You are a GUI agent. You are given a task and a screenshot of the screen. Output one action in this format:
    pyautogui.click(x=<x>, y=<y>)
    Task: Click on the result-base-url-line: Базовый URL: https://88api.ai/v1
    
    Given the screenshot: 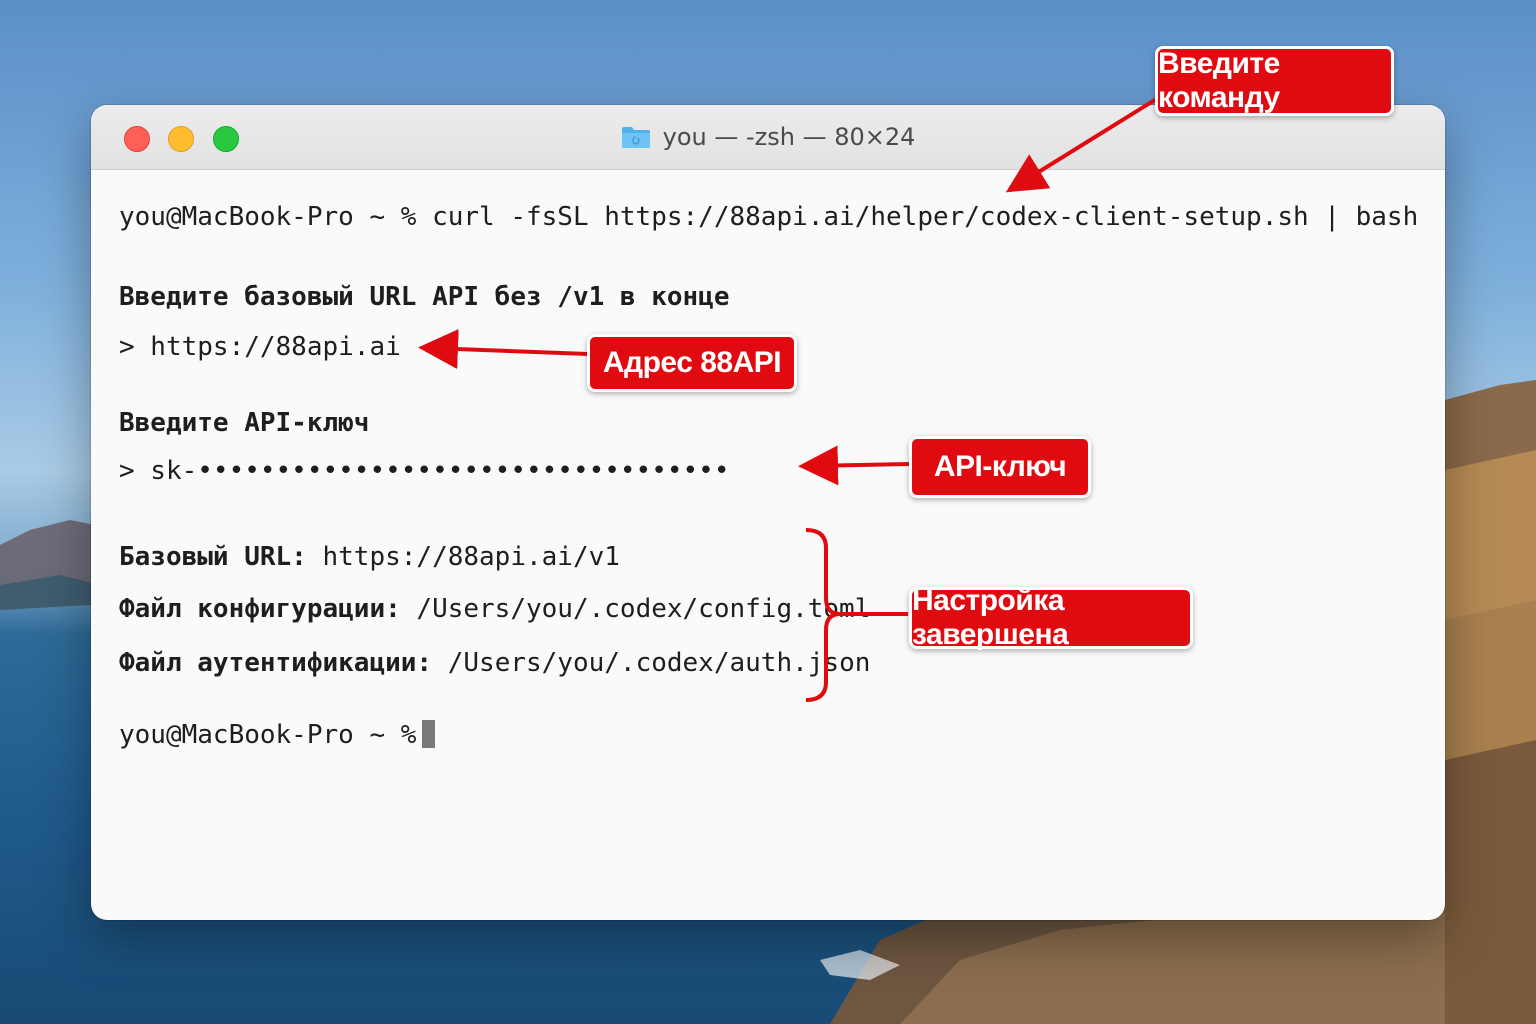 What is the action you would take?
    pyautogui.click(x=369, y=557)
    